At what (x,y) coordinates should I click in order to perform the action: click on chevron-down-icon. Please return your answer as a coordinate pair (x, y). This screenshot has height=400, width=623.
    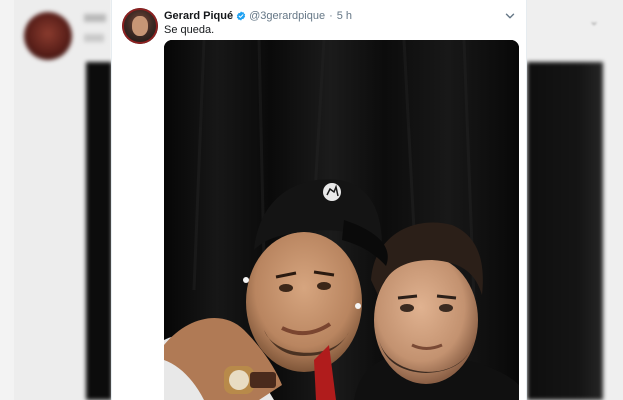
    Looking at the image, I should click on (510, 16).